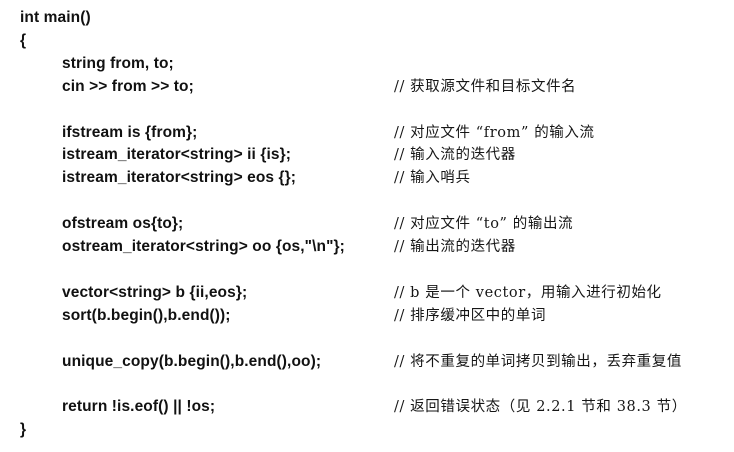 The width and height of the screenshot is (734, 452). Describe the element at coordinates (55, 17) in the screenshot. I see `code-line: int main()` at that location.